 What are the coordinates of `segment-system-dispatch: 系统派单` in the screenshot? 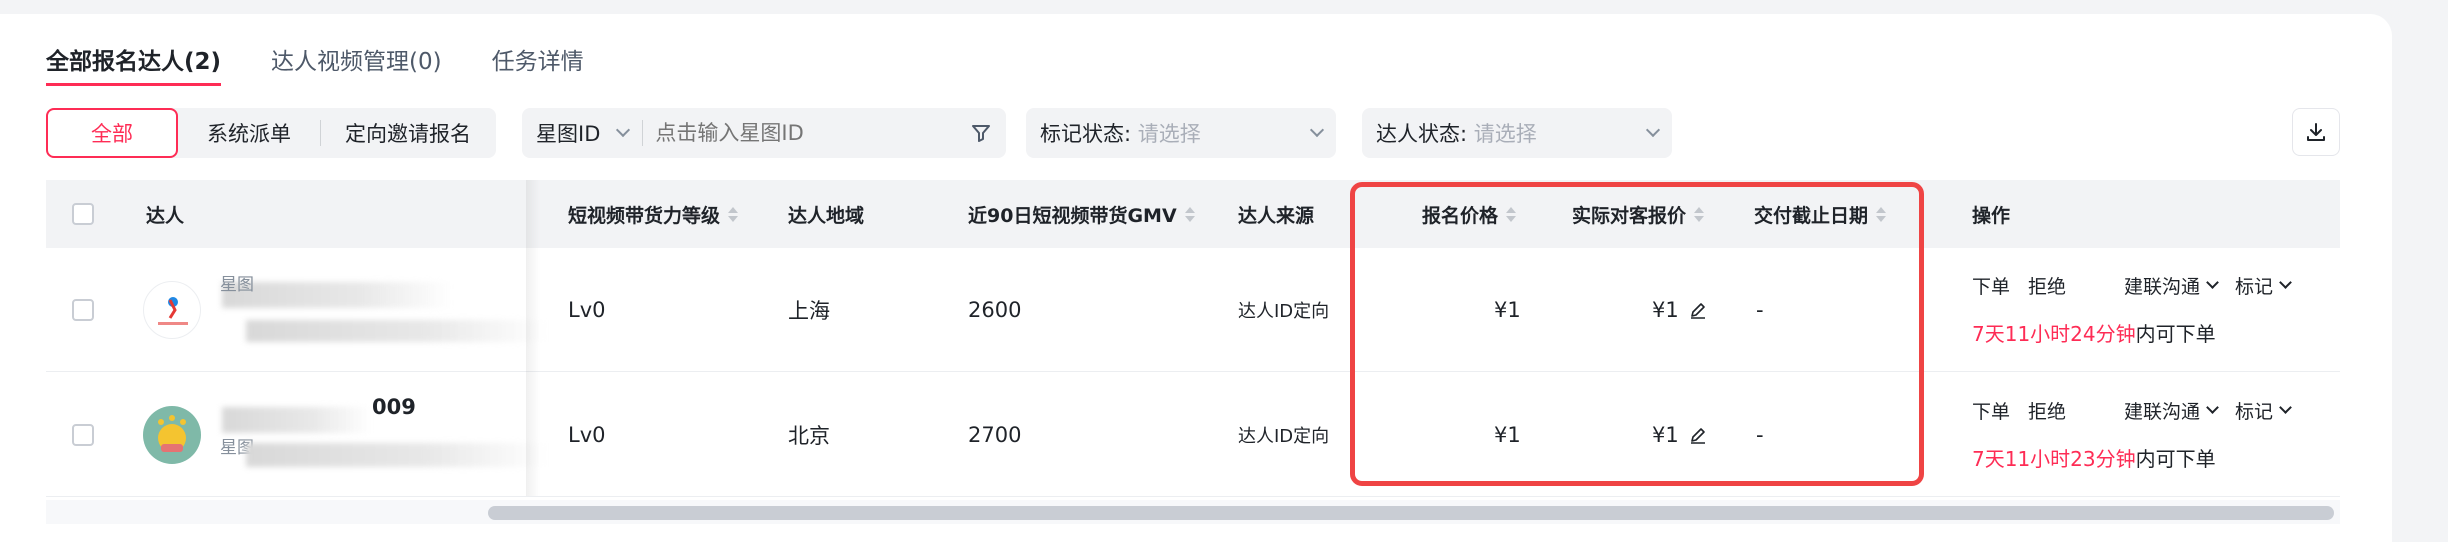 It's located at (249, 133).